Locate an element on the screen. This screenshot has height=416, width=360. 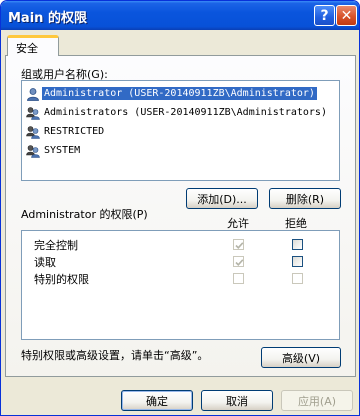
permission-row-special: 特别的权限 is located at coordinates (180, 278).